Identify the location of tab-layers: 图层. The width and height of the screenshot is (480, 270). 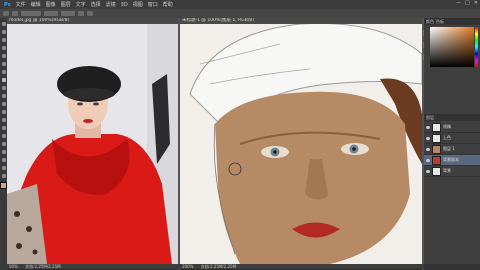
(430, 118).